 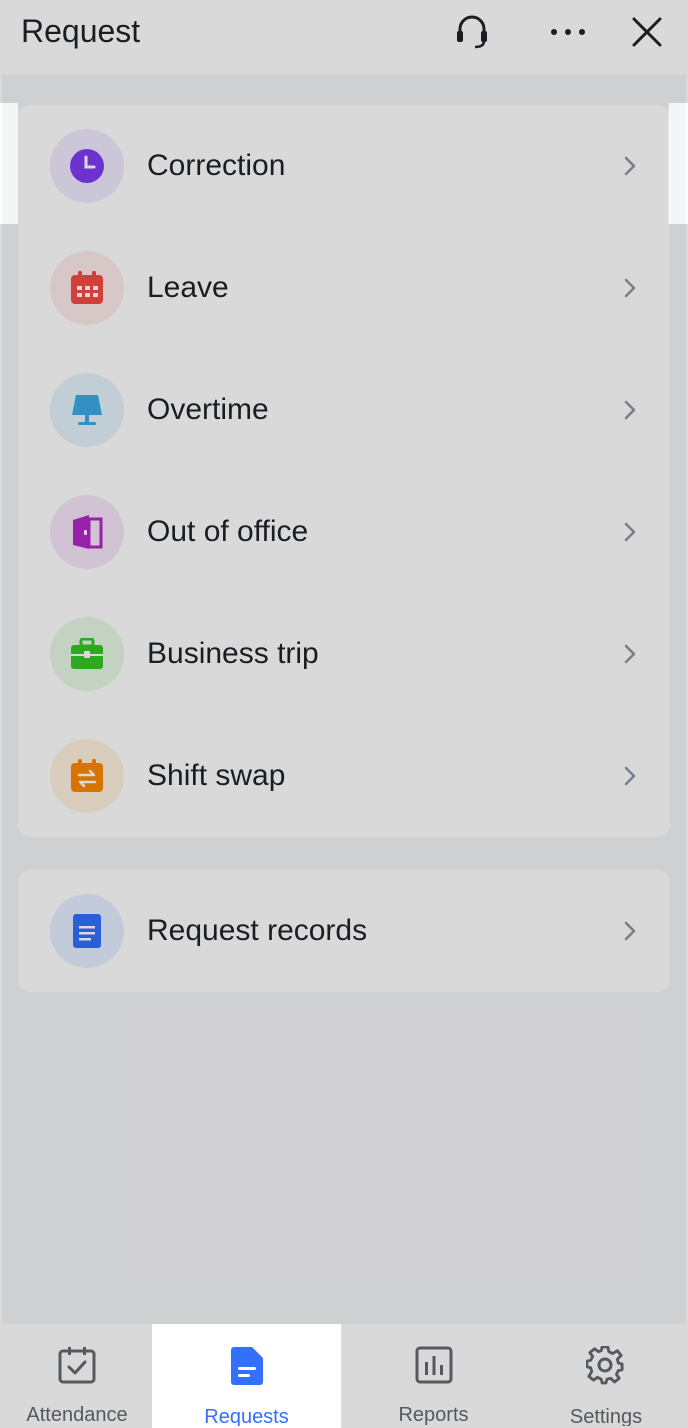 What do you see at coordinates (233, 653) in the screenshot?
I see `request-item-label: Business trip` at bounding box center [233, 653].